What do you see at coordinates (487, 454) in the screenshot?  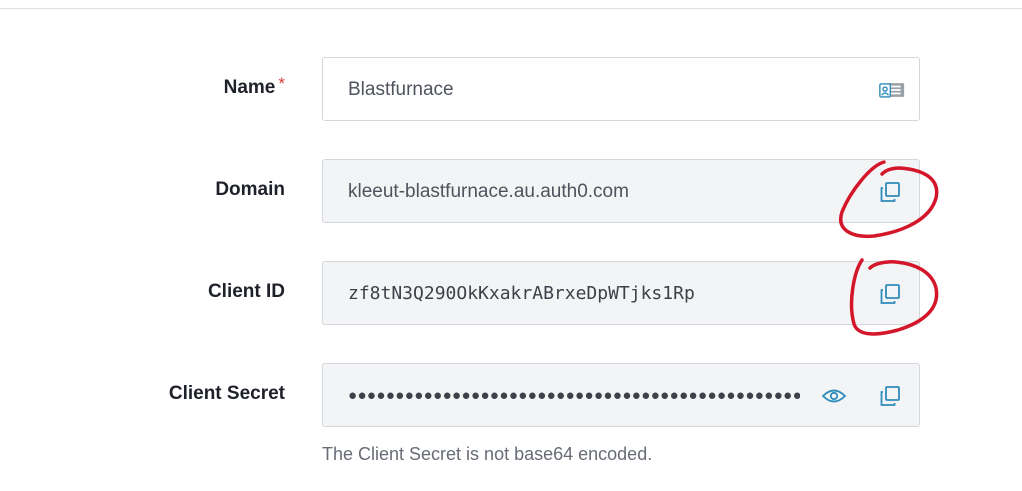 I see `client-secret-hint: The Client Secret is not base64 encoded.` at bounding box center [487, 454].